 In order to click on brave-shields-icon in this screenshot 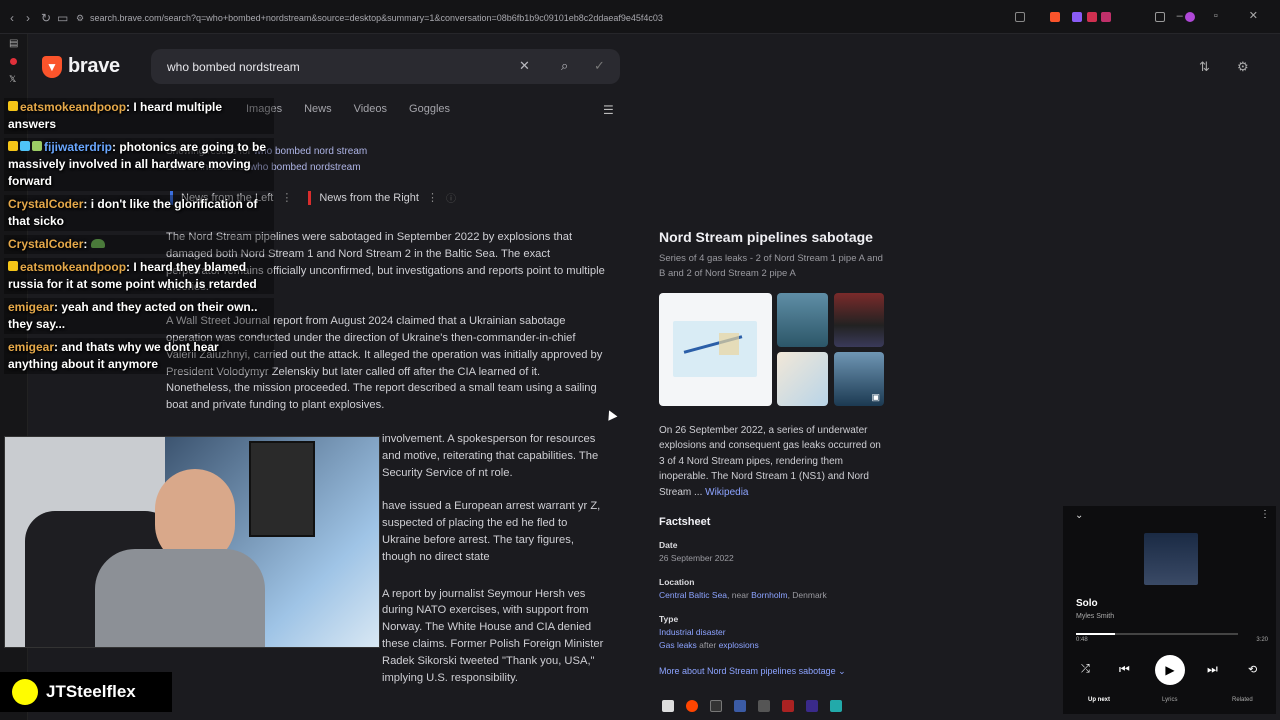, I will do `click(1055, 17)`.